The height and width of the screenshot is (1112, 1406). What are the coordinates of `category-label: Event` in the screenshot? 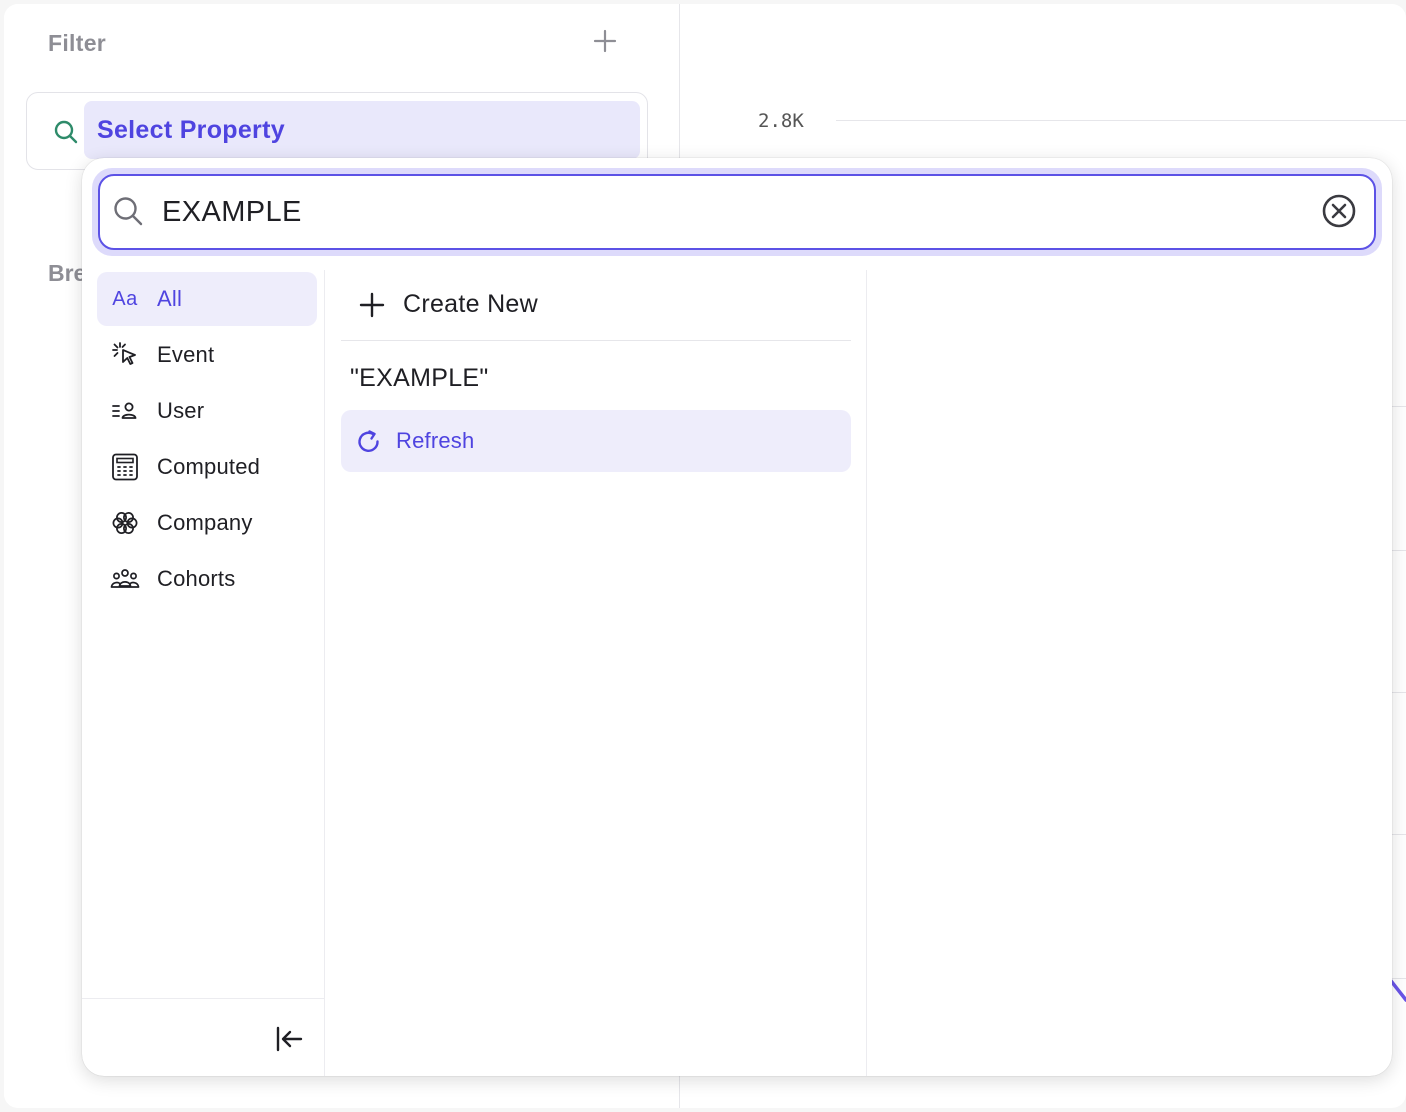 It's located at (186, 354).